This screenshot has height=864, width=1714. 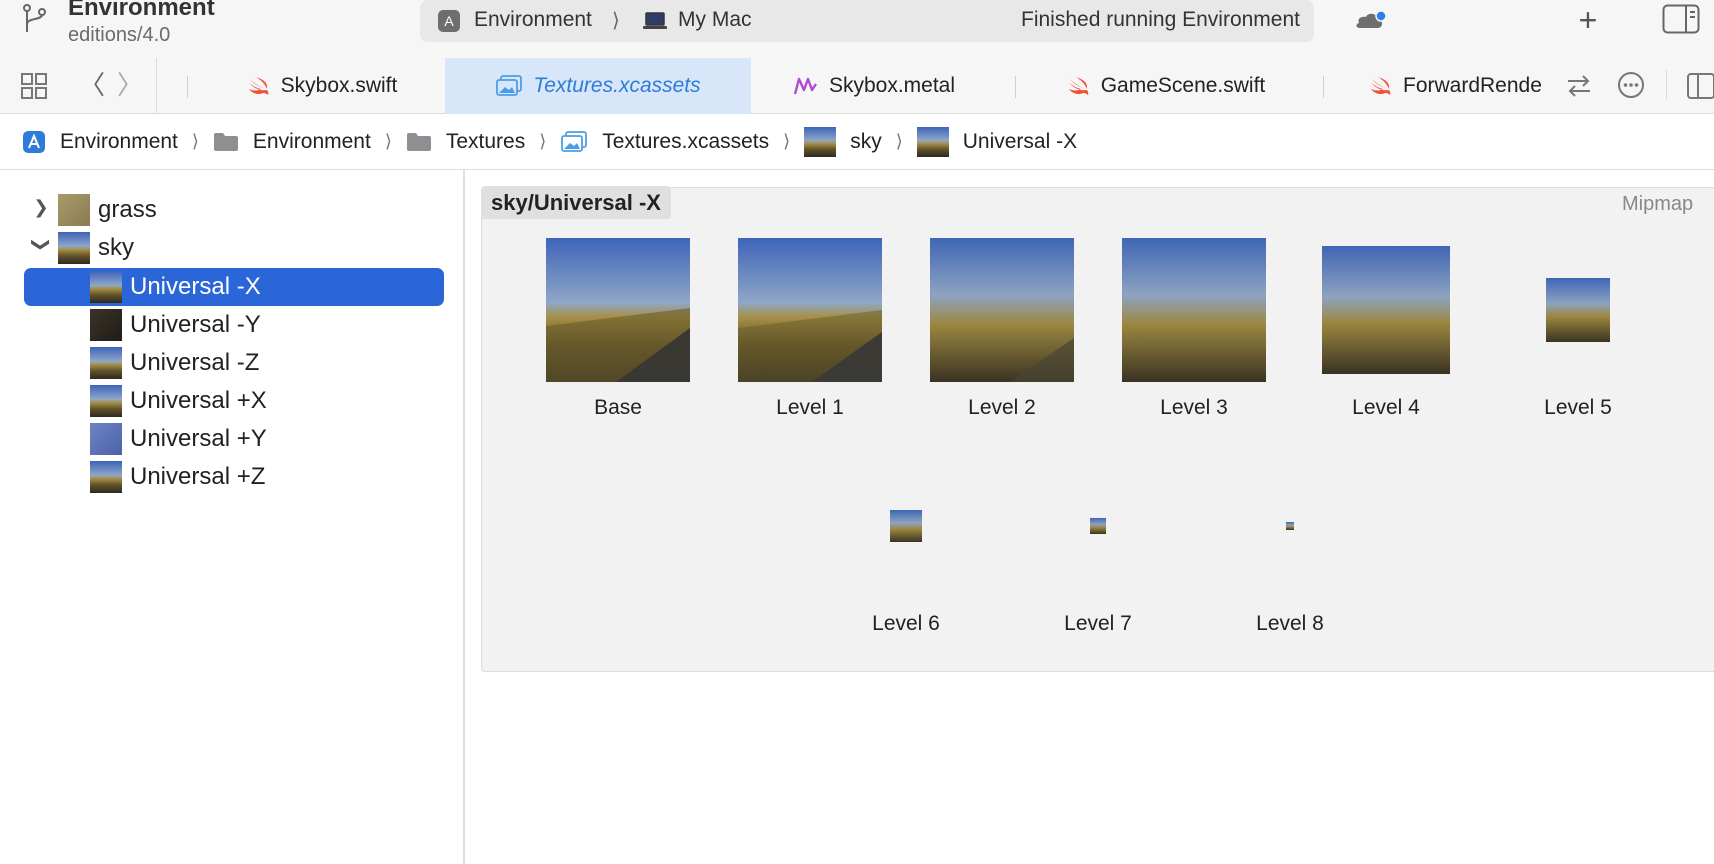 What do you see at coordinates (1290, 623) in the screenshot?
I see `mip-level-label: Level 8` at bounding box center [1290, 623].